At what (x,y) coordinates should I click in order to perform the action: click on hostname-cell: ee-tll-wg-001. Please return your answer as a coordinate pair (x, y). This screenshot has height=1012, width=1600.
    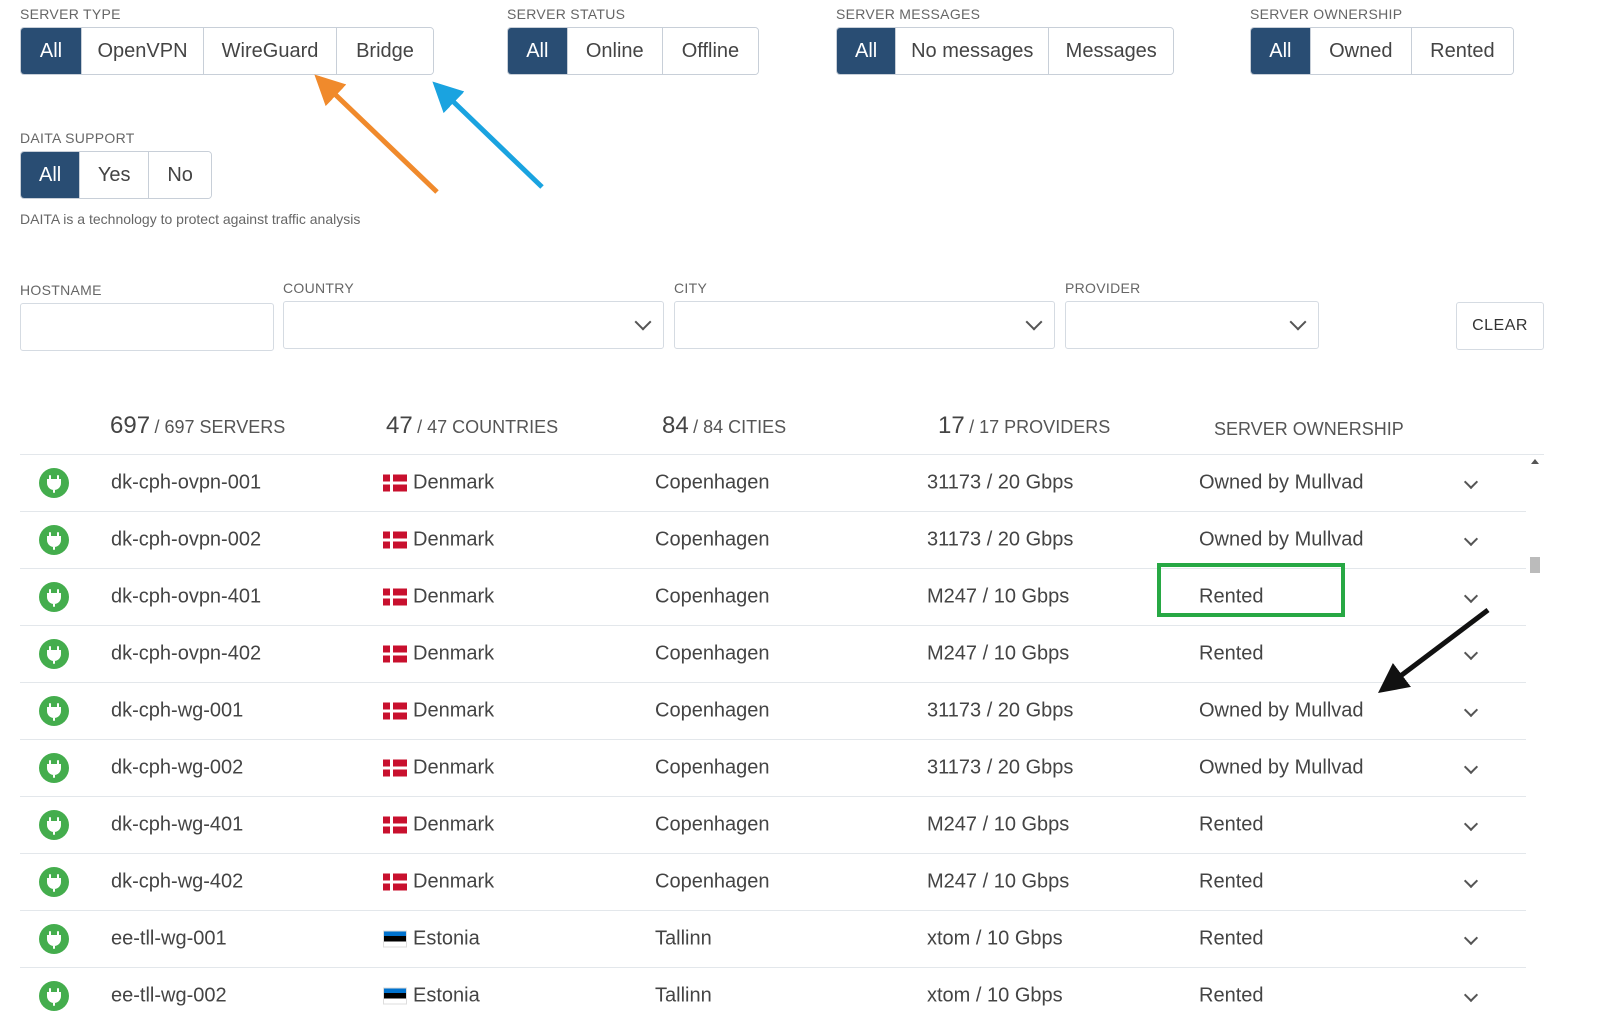
    Looking at the image, I should click on (169, 939).